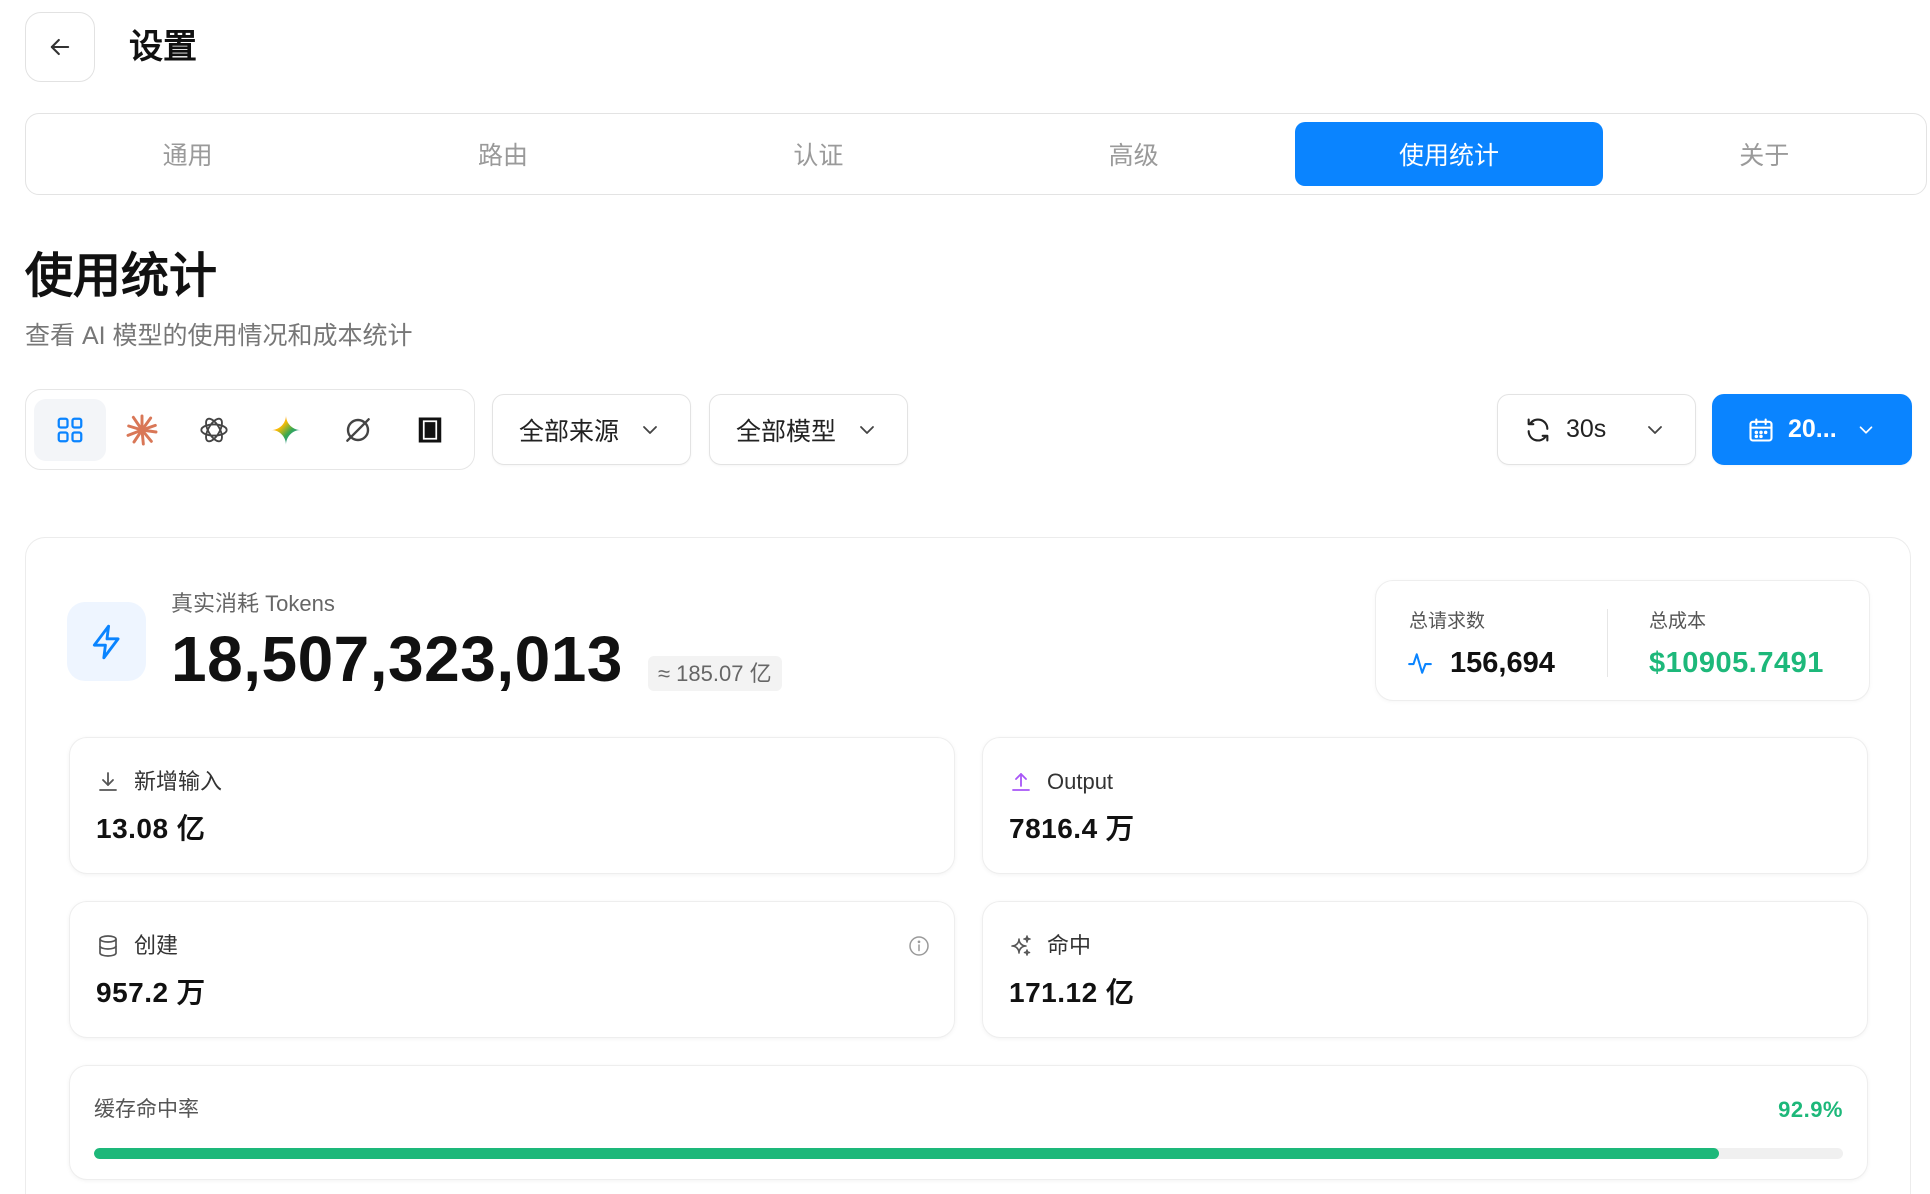 The height and width of the screenshot is (1194, 1930). Describe the element at coordinates (502, 154) in the screenshot. I see `tab-routing: 路由` at that location.